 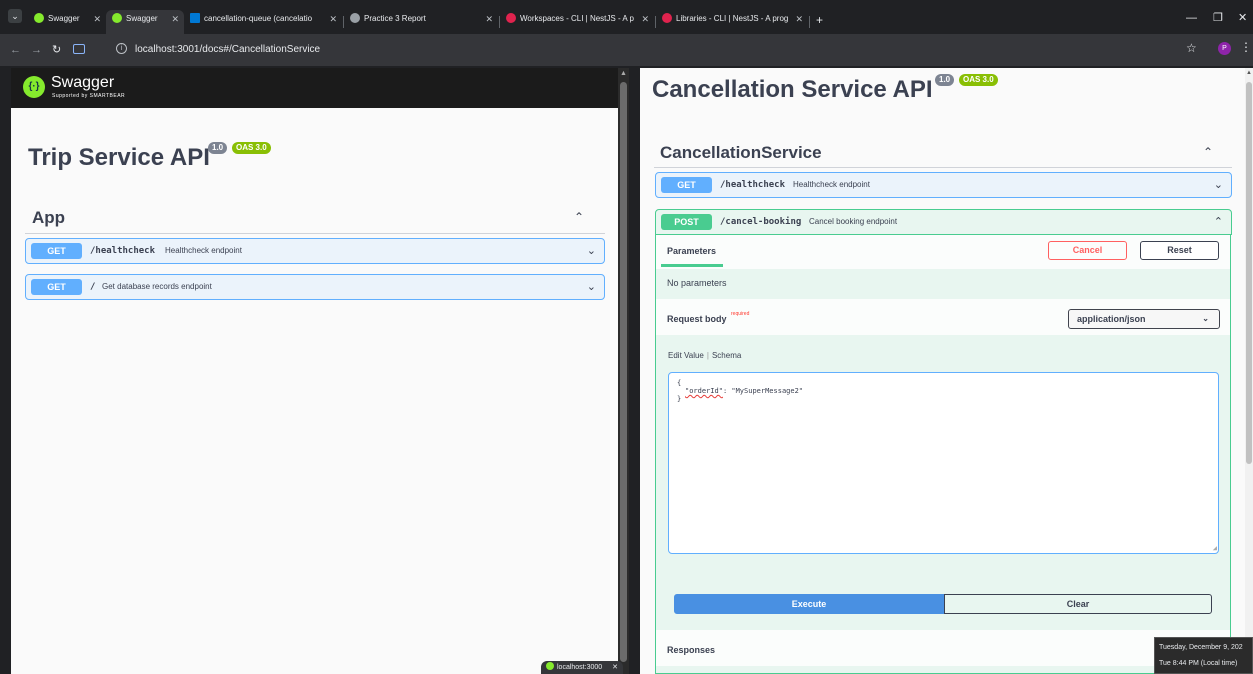 I want to click on browser-tab-swagger-1: Swagger ✕, so click(x=67, y=23).